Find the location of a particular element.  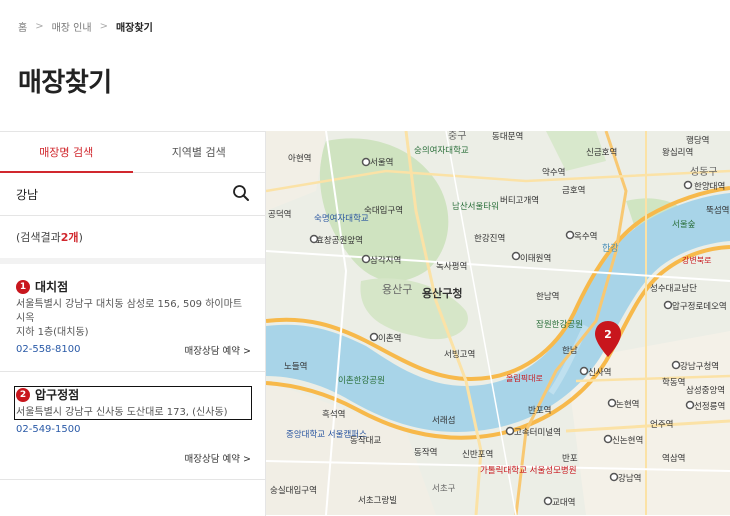

map-label: 강남역 is located at coordinates (629, 478).